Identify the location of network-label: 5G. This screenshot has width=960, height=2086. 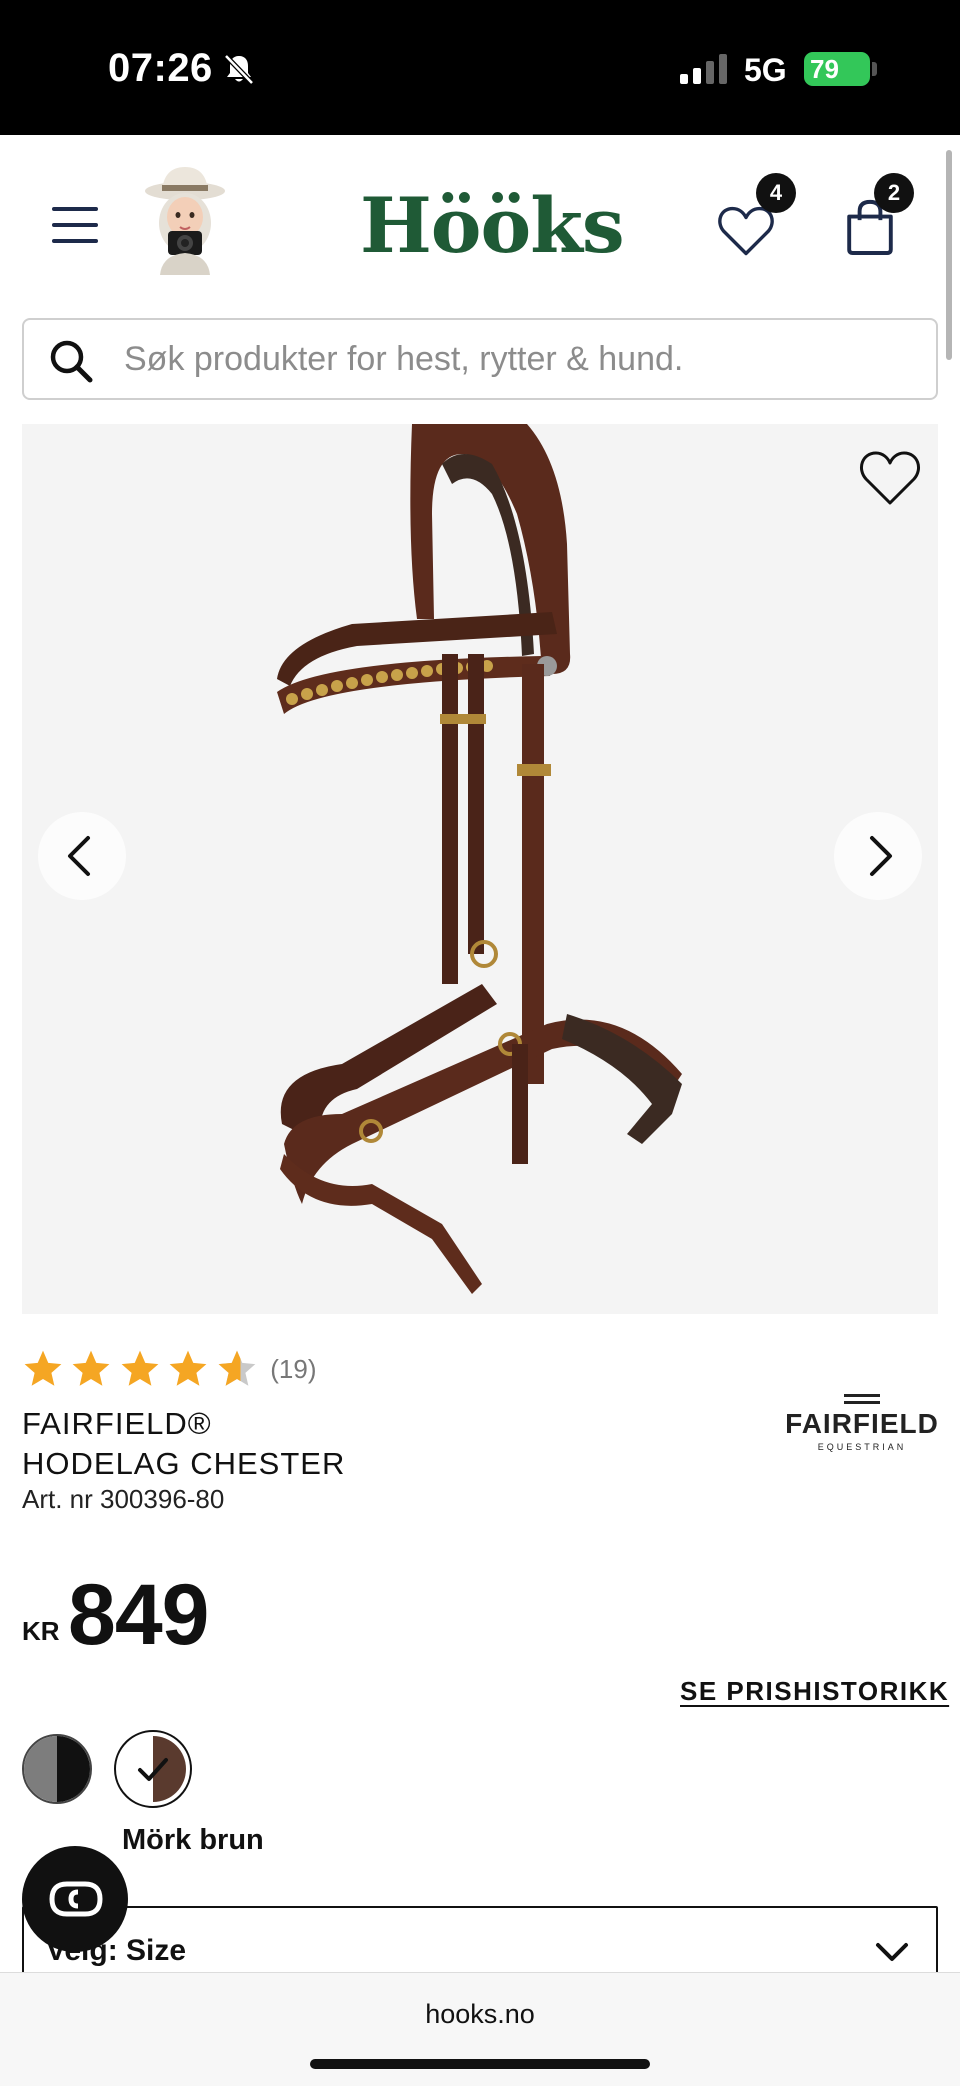
(765, 70).